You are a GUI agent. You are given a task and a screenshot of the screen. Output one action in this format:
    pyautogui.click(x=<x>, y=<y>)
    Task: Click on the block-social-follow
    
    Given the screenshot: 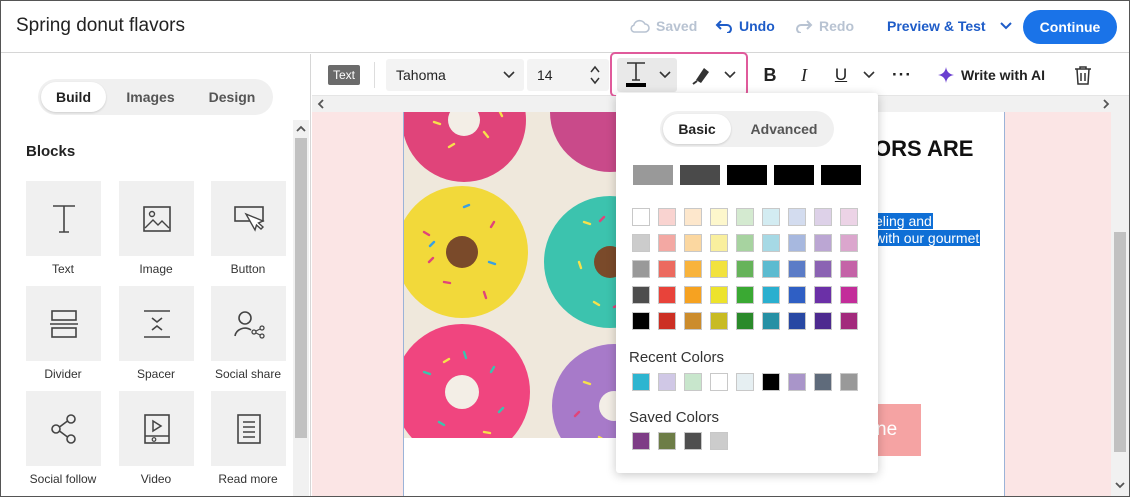 What is the action you would take?
    pyautogui.click(x=63, y=428)
    